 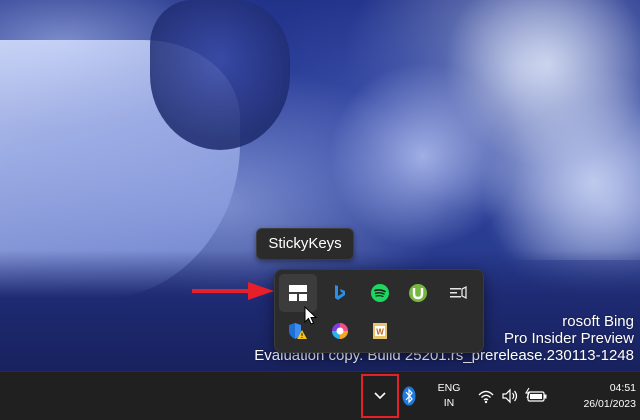 I want to click on chevron-down-icon, so click(x=380, y=396).